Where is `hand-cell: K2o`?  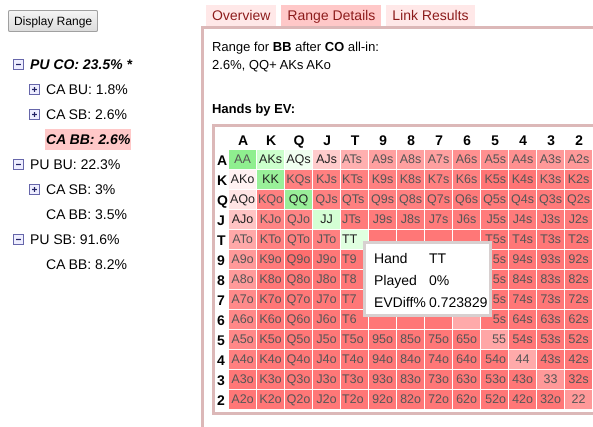 hand-cell: K2o is located at coordinates (271, 400).